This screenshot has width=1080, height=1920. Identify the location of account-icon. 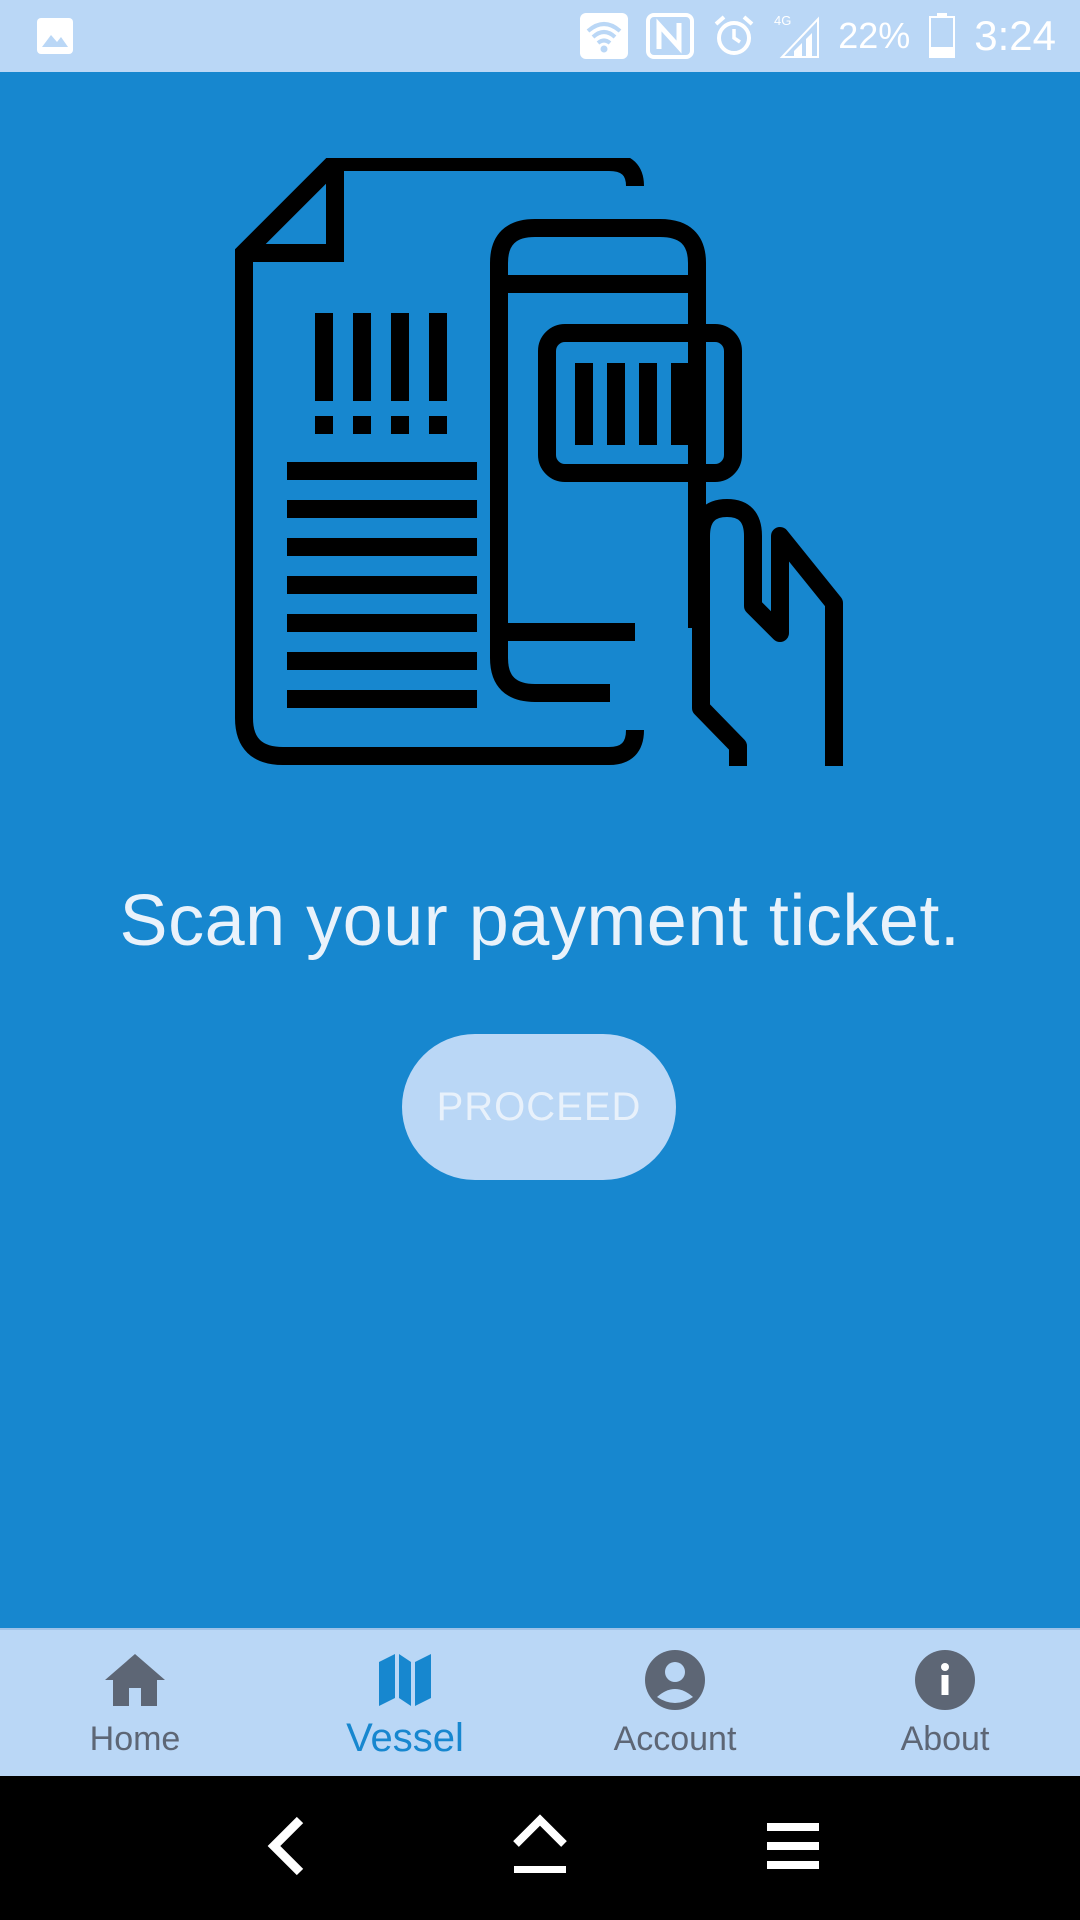
(675, 1680).